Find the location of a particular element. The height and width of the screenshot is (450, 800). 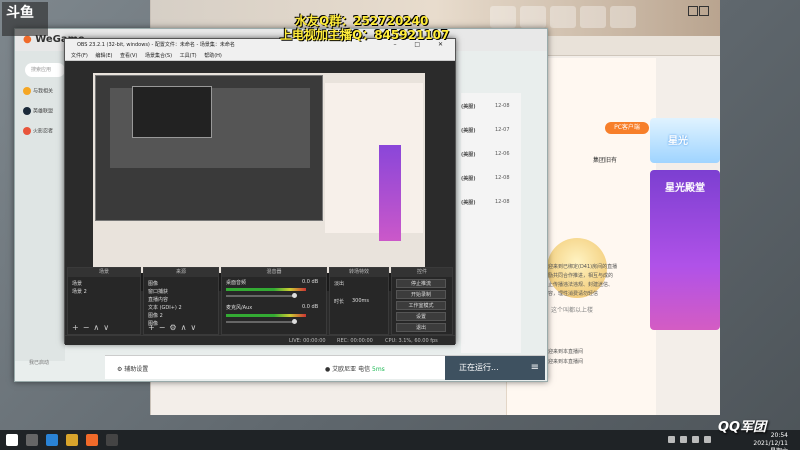

preview-banner is located at coordinates (390, 193).